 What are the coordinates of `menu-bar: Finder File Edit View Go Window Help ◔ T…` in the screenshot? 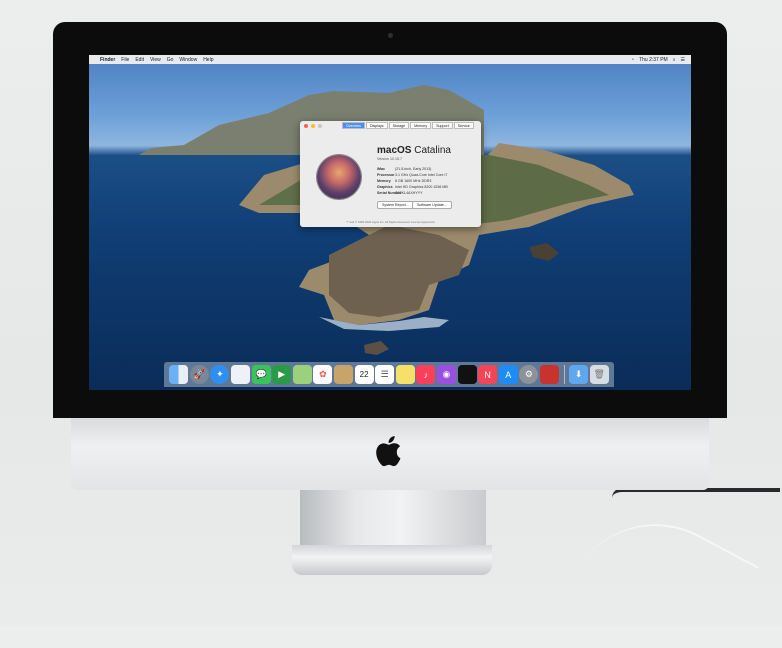 It's located at (390, 59).